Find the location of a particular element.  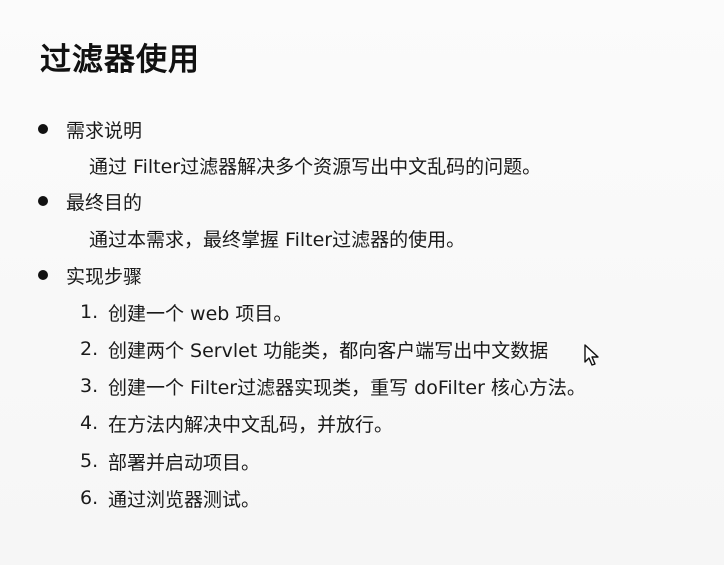

step-text: 部署并启动项目。 is located at coordinates (184, 462).